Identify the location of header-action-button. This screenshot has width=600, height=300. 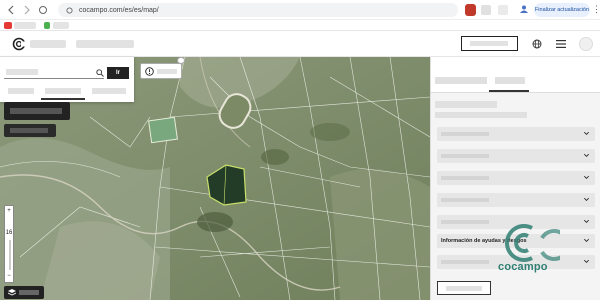
(489, 43).